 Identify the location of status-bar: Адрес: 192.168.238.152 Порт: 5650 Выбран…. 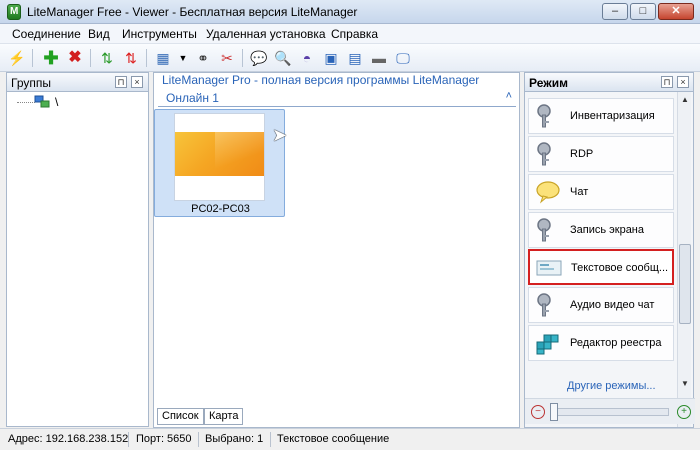
(350, 439).